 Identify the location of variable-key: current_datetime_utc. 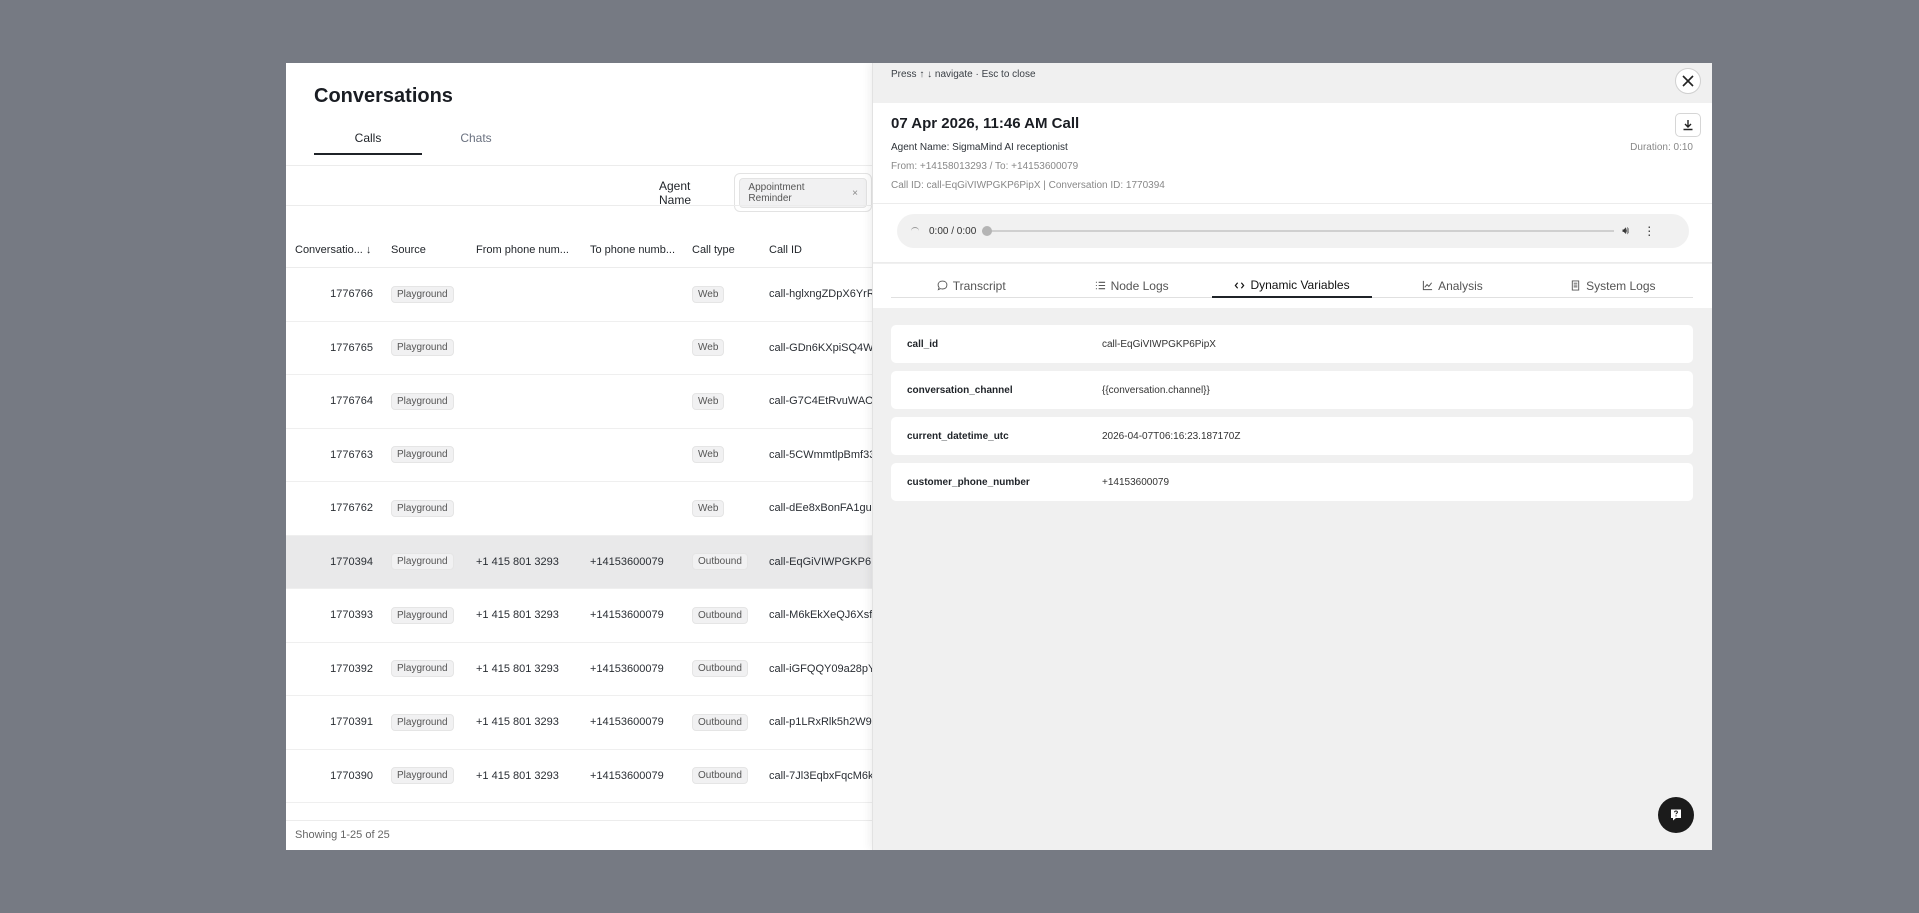
(958, 436).